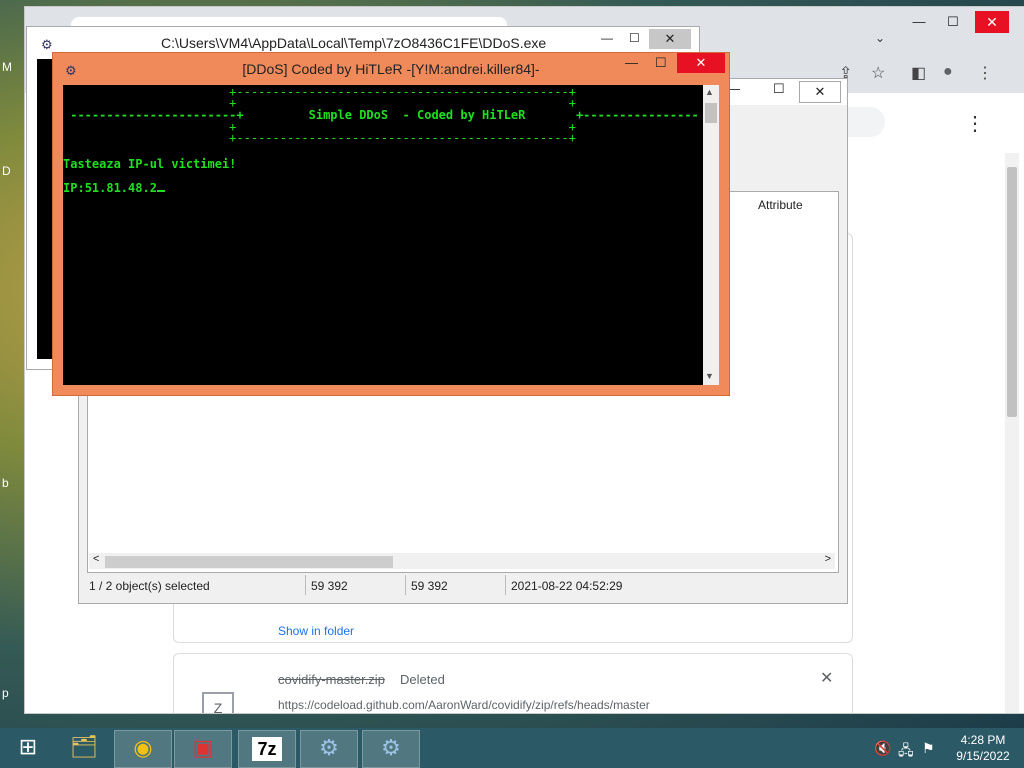  What do you see at coordinates (906, 752) in the screenshot?
I see `network-icon: 🖧` at bounding box center [906, 752].